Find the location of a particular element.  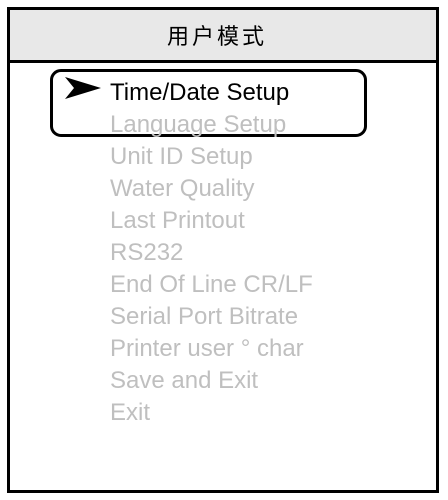

menu-item-time-date-setup: Time/Date Setup is located at coordinates (199, 93).